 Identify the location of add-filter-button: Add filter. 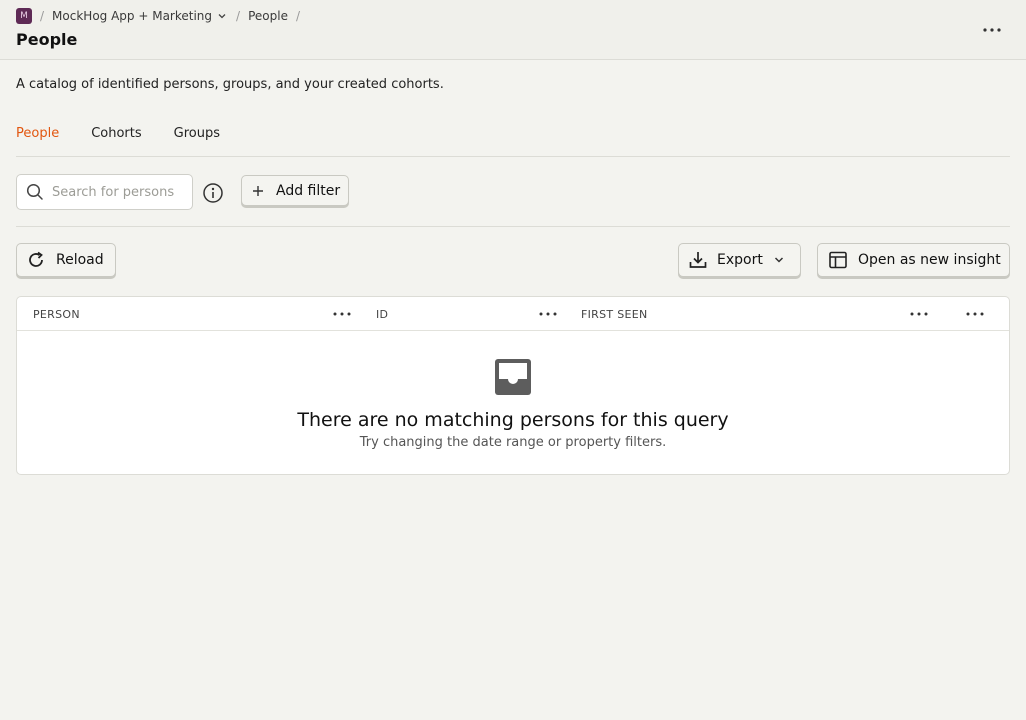
(295, 190).